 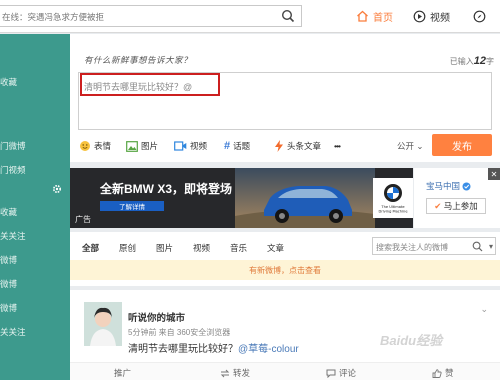 I want to click on thumbs-up-icon, so click(x=437, y=373).